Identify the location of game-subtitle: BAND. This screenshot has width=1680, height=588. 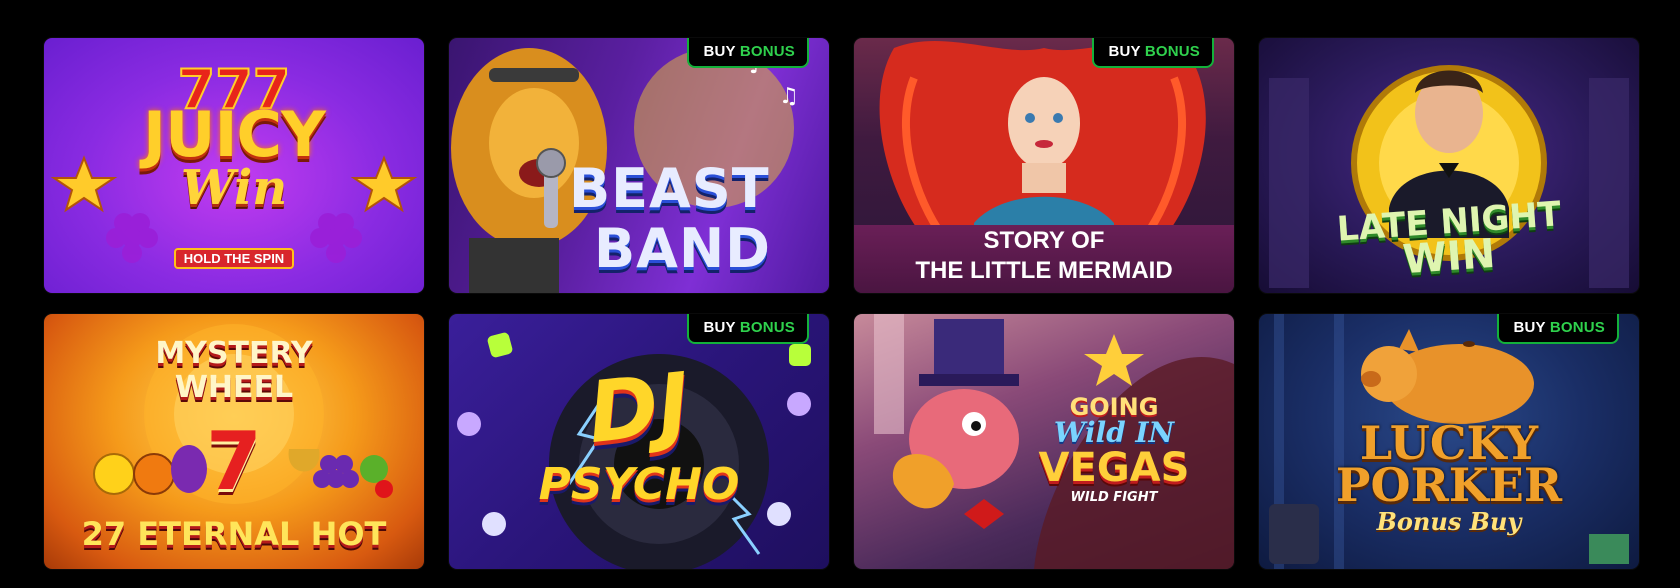
(682, 248).